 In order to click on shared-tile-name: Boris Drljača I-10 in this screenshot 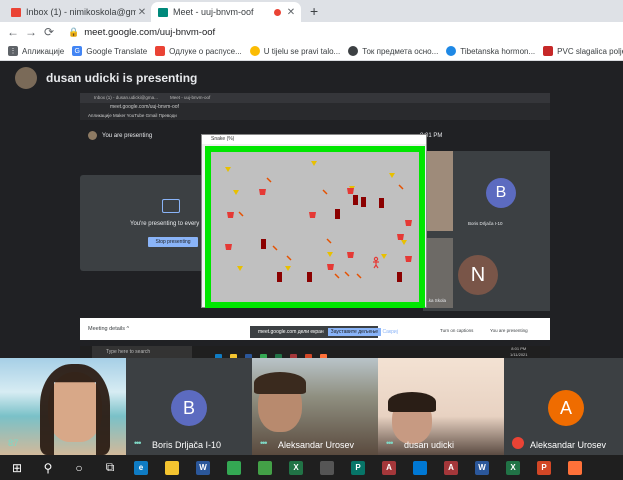, I will do `click(485, 223)`.